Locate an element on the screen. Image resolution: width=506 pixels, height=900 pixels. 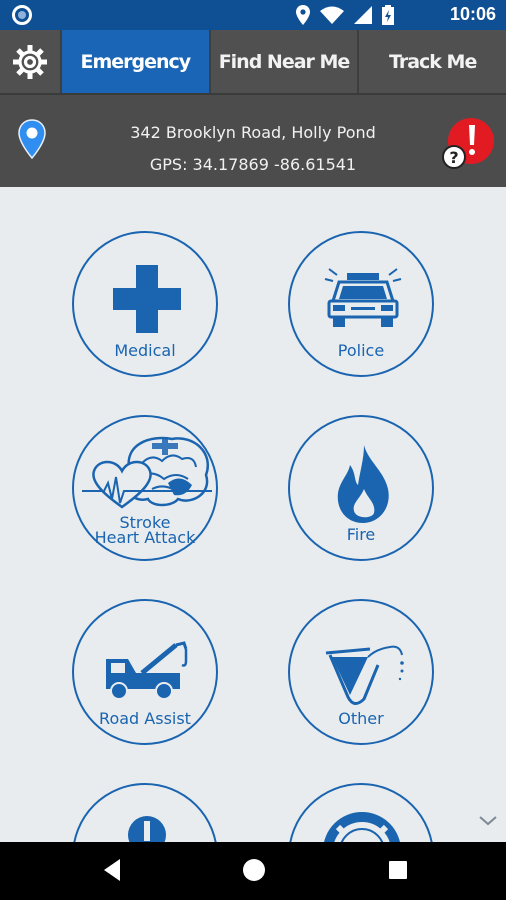
fire-icon is located at coordinates (363, 484).